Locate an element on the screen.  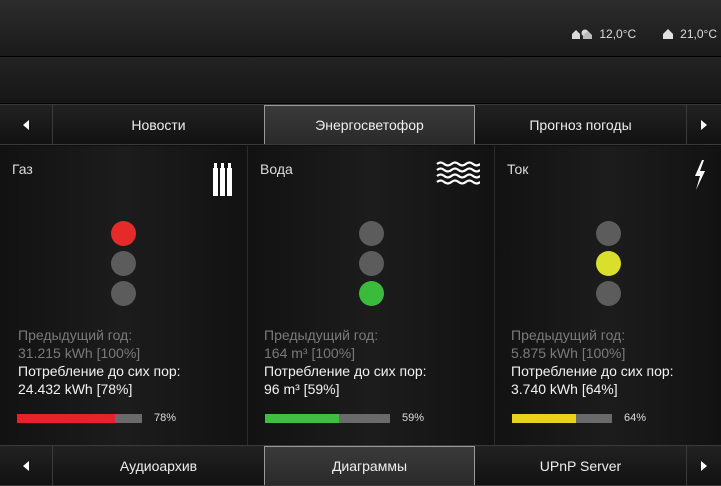
tab-label: Новости is located at coordinates (158, 124).